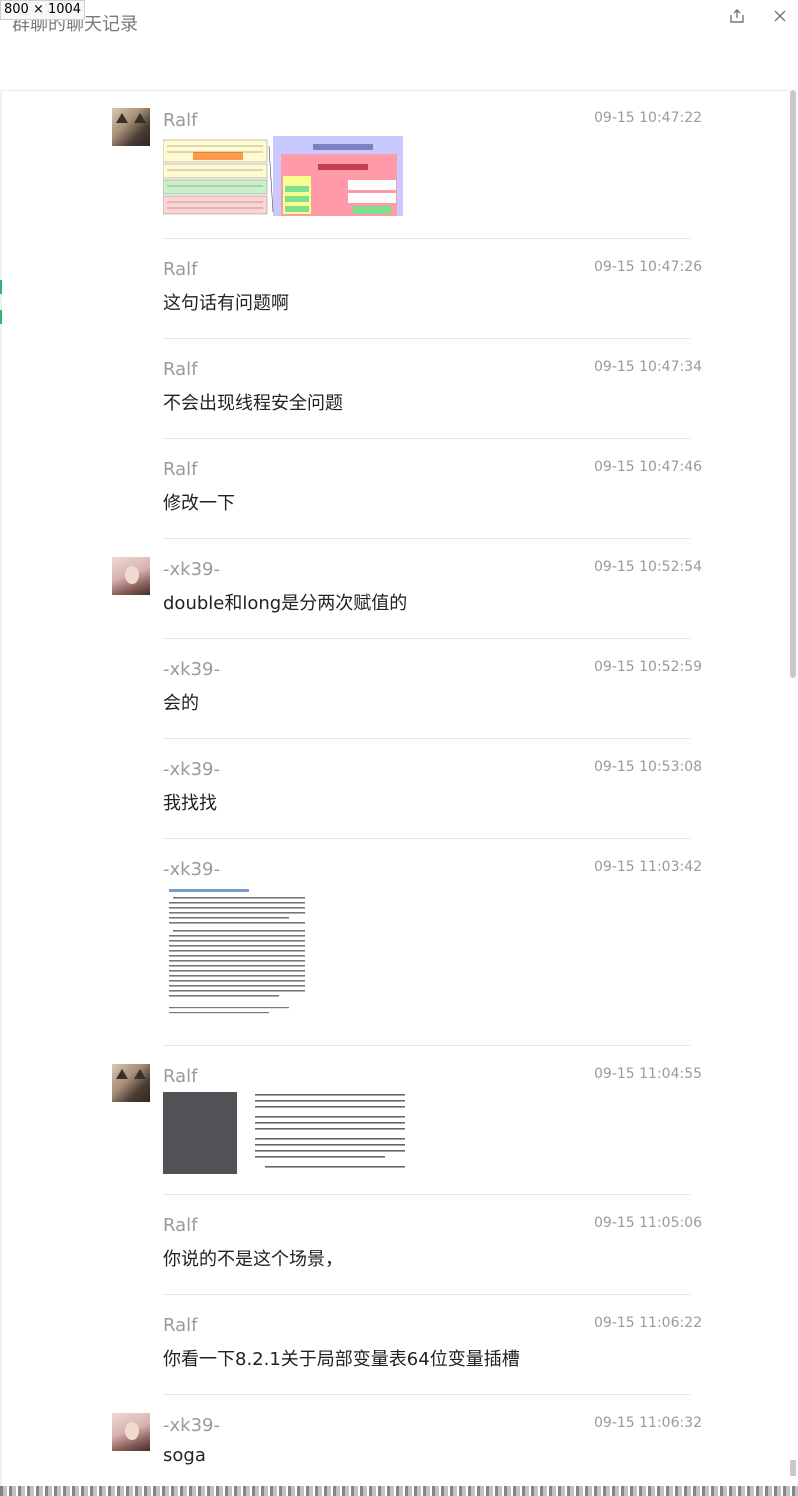 The width and height of the screenshot is (798, 1496). I want to click on message-text: 不会出现线程安全问题, so click(253, 403).